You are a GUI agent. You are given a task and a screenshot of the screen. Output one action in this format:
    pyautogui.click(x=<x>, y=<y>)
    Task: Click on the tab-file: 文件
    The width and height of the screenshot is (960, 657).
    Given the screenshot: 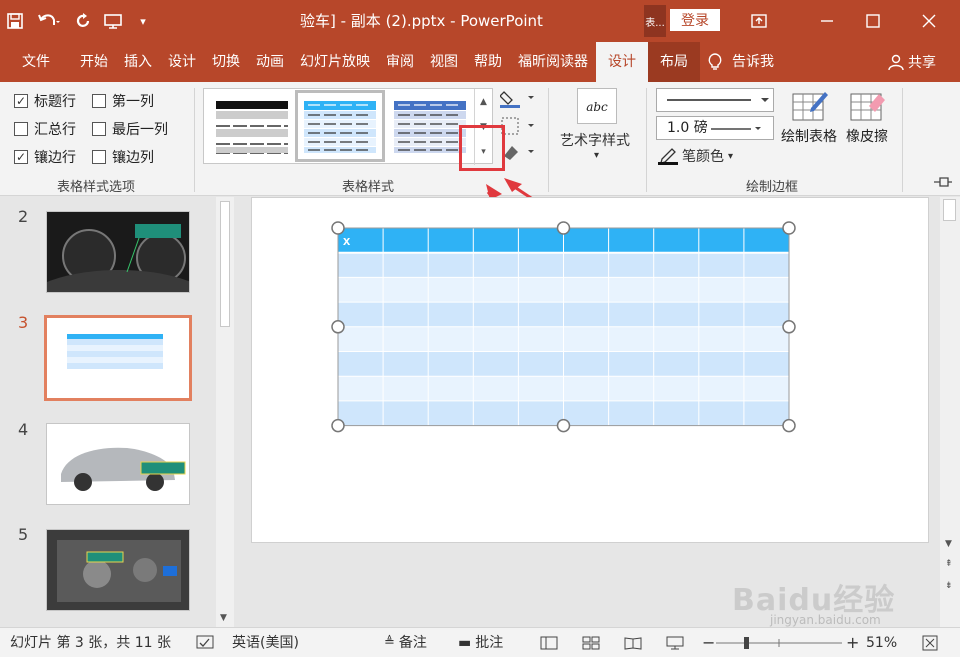 What is the action you would take?
    pyautogui.click(x=36, y=62)
    